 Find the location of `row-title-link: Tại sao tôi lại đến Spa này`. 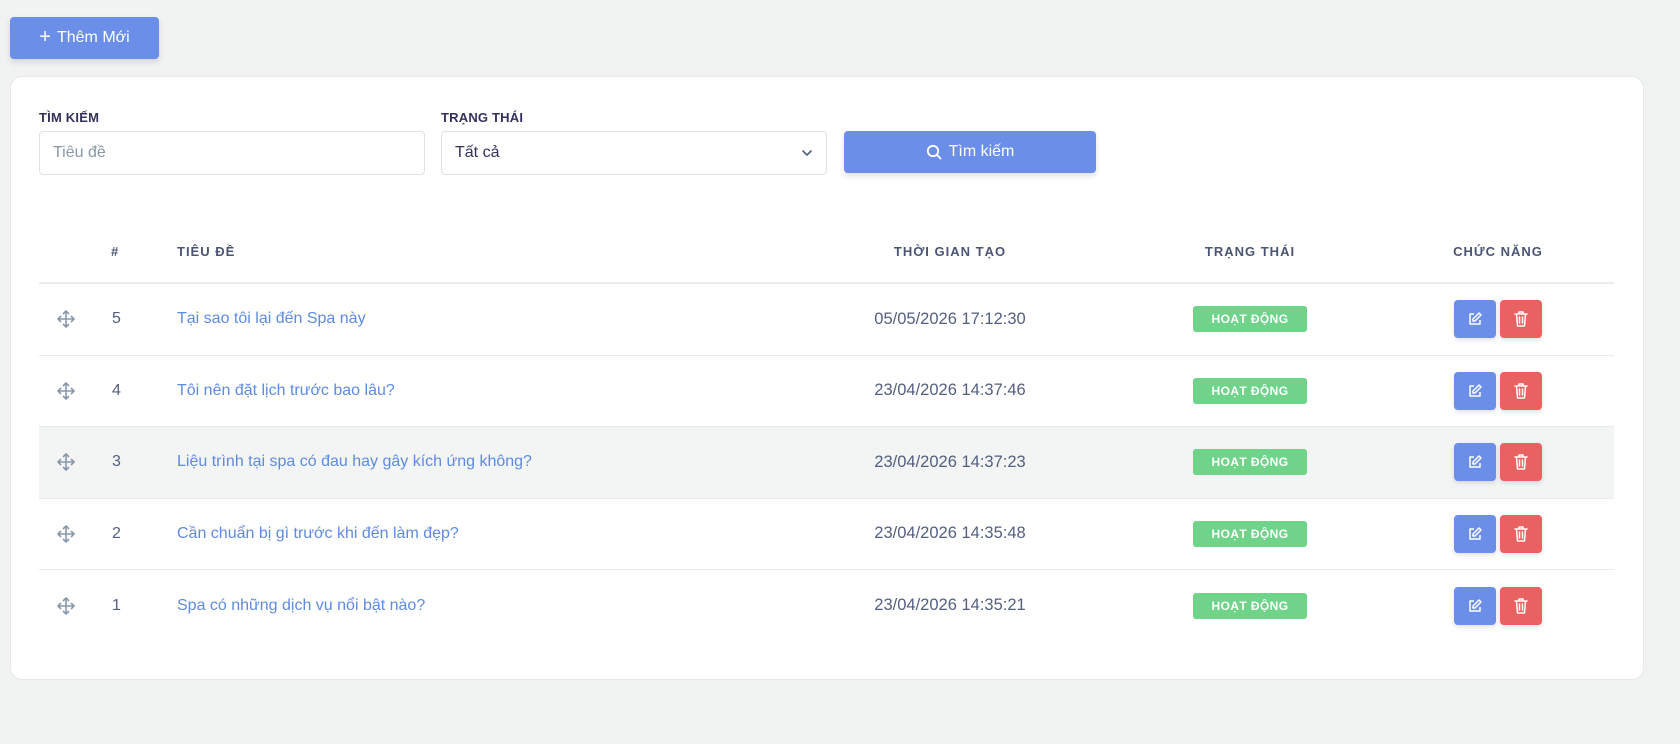

row-title-link: Tại sao tôi lại đến Spa này is located at coordinates (271, 319).